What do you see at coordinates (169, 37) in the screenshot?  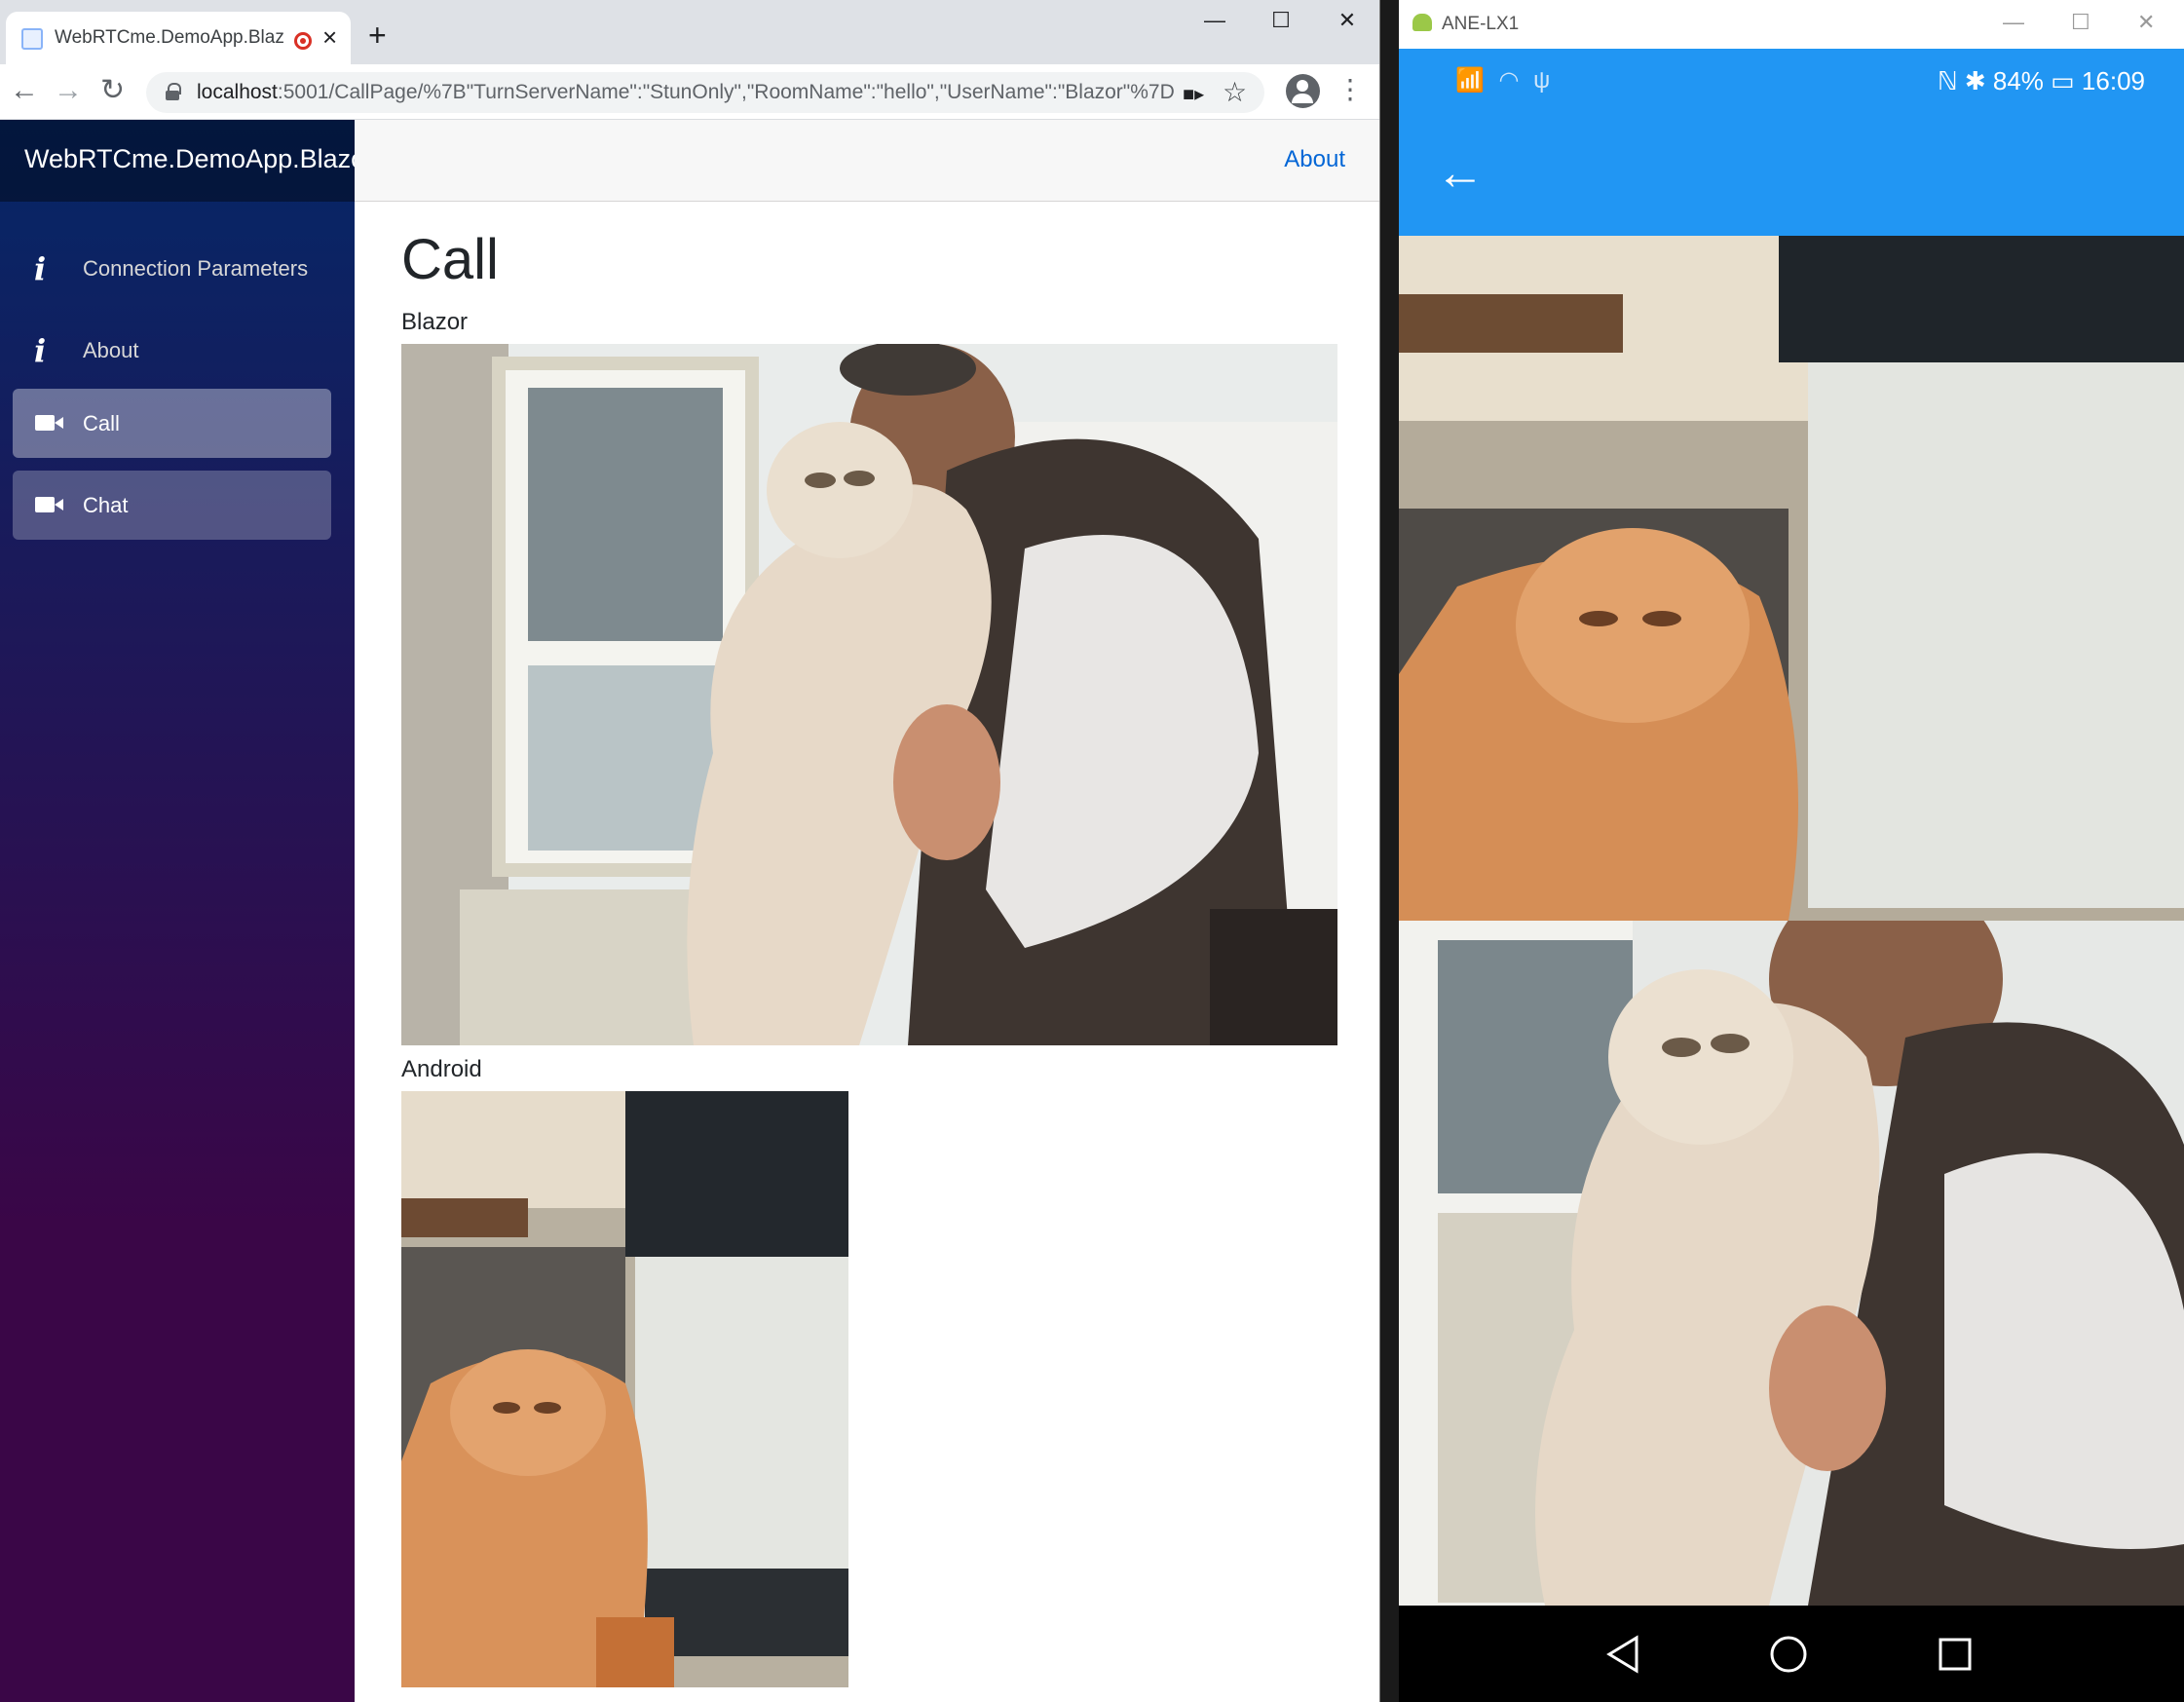 I see `tab-title: WebRTCme.DemoApp.Blazor` at bounding box center [169, 37].